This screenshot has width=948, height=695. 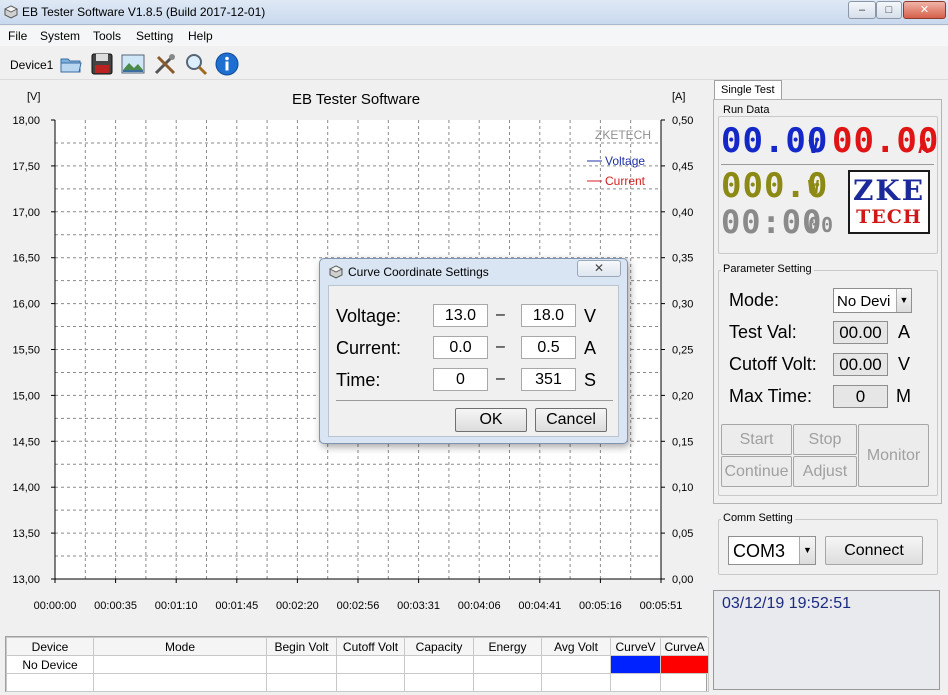 What do you see at coordinates (180, 646) in the screenshot?
I see `col-mode: Mode` at bounding box center [180, 646].